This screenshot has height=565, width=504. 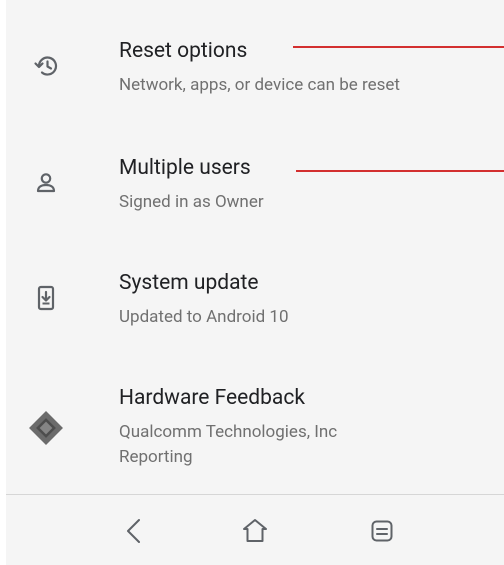 I want to click on reset-options-title: Reset options, so click(x=183, y=51).